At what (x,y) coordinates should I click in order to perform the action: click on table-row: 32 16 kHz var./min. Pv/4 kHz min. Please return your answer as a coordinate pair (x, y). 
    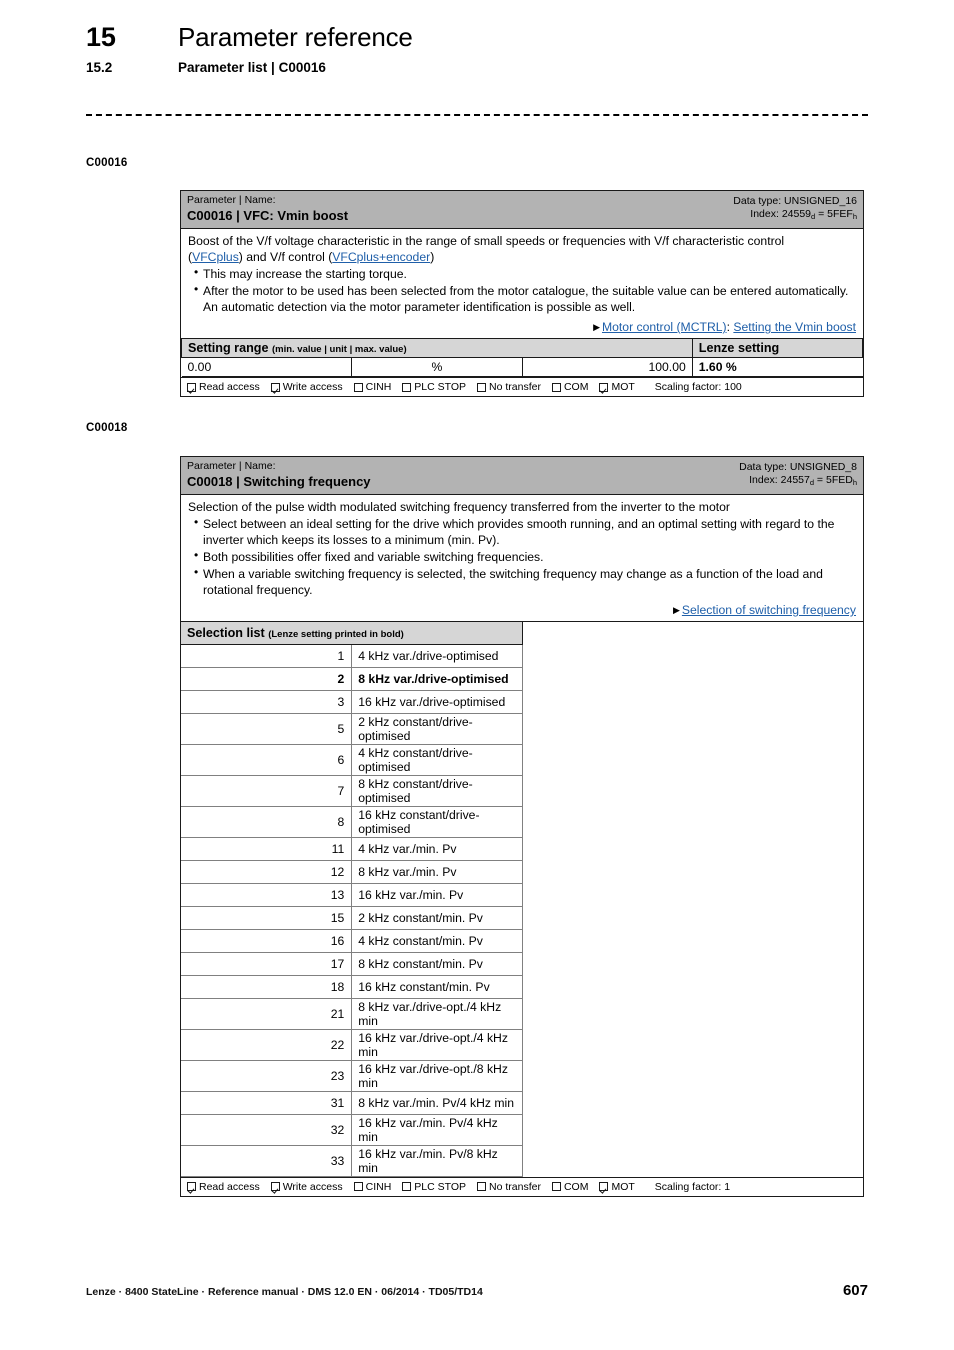
    Looking at the image, I should click on (352, 1129).